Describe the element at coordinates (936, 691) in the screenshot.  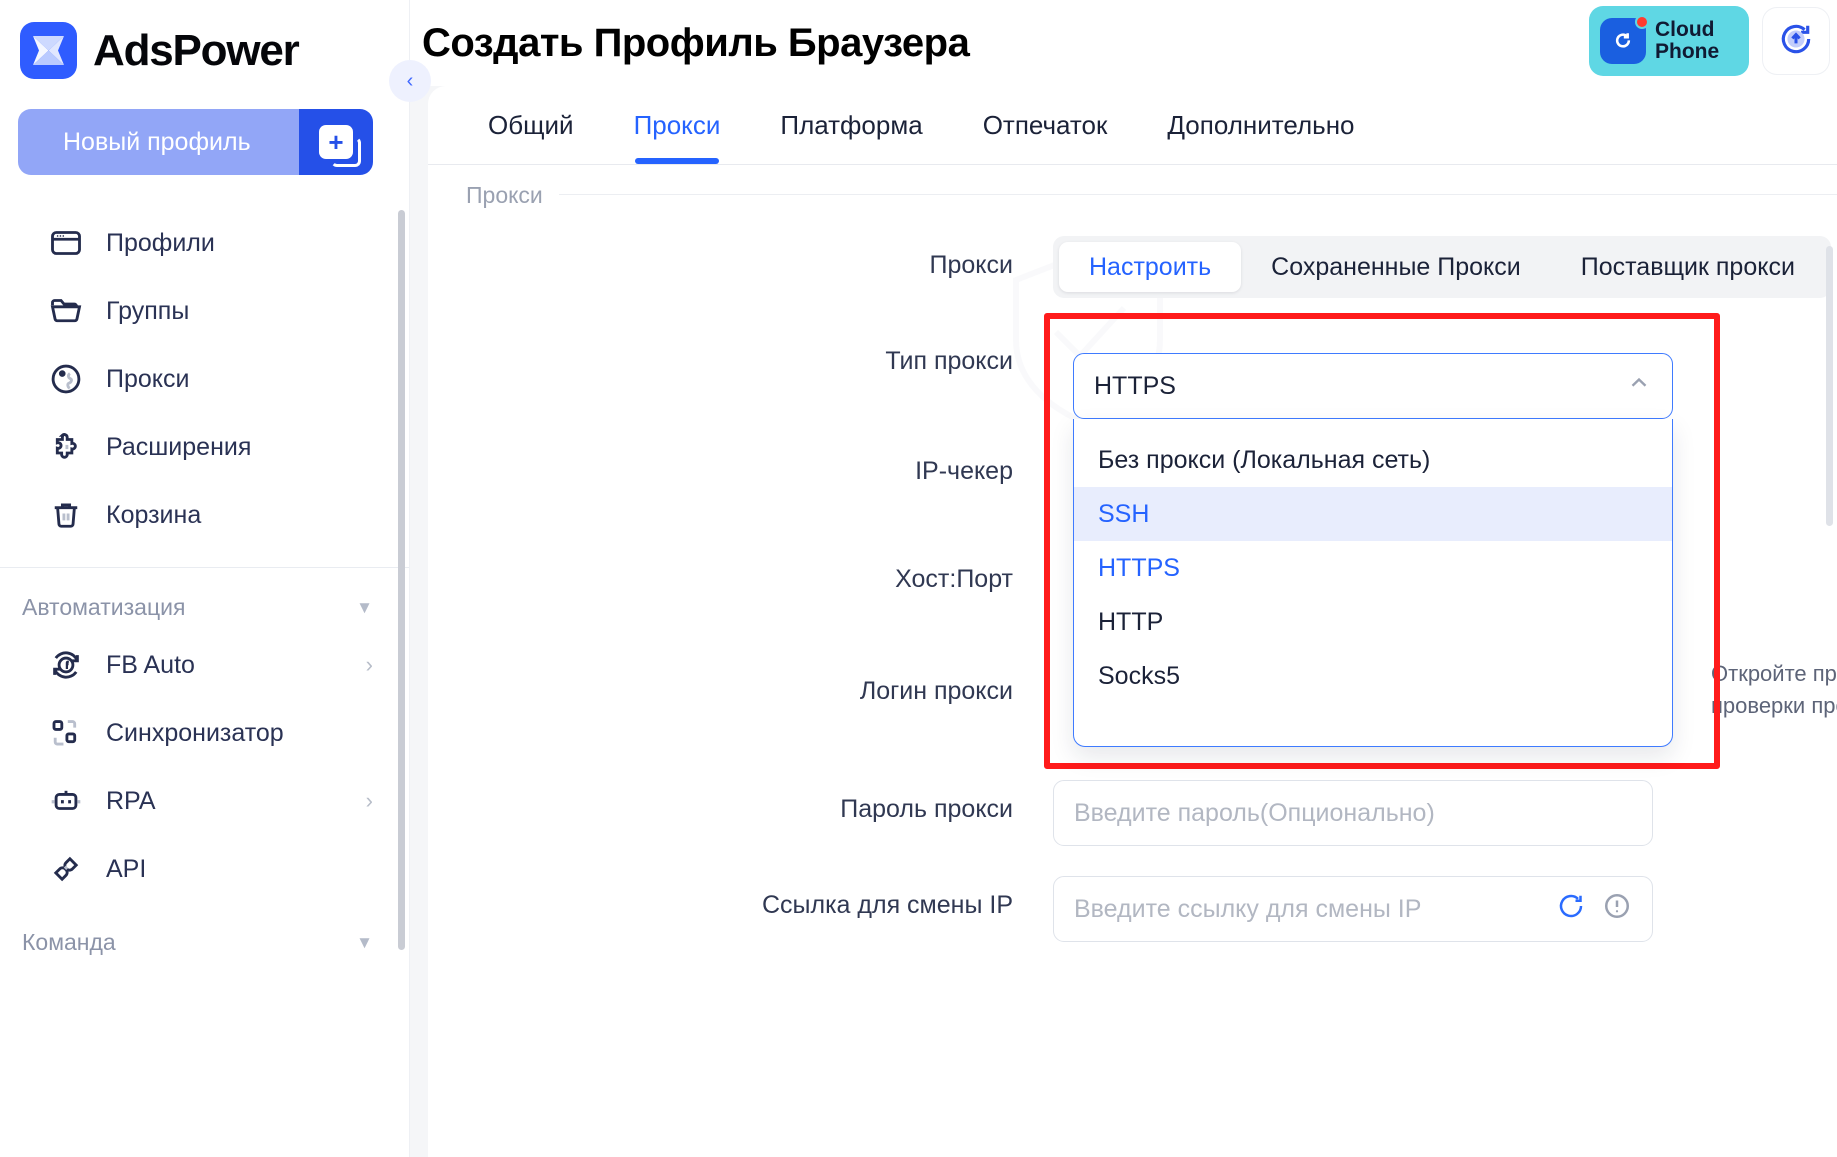
I see `proxy-login-label: Логин прокси` at that location.